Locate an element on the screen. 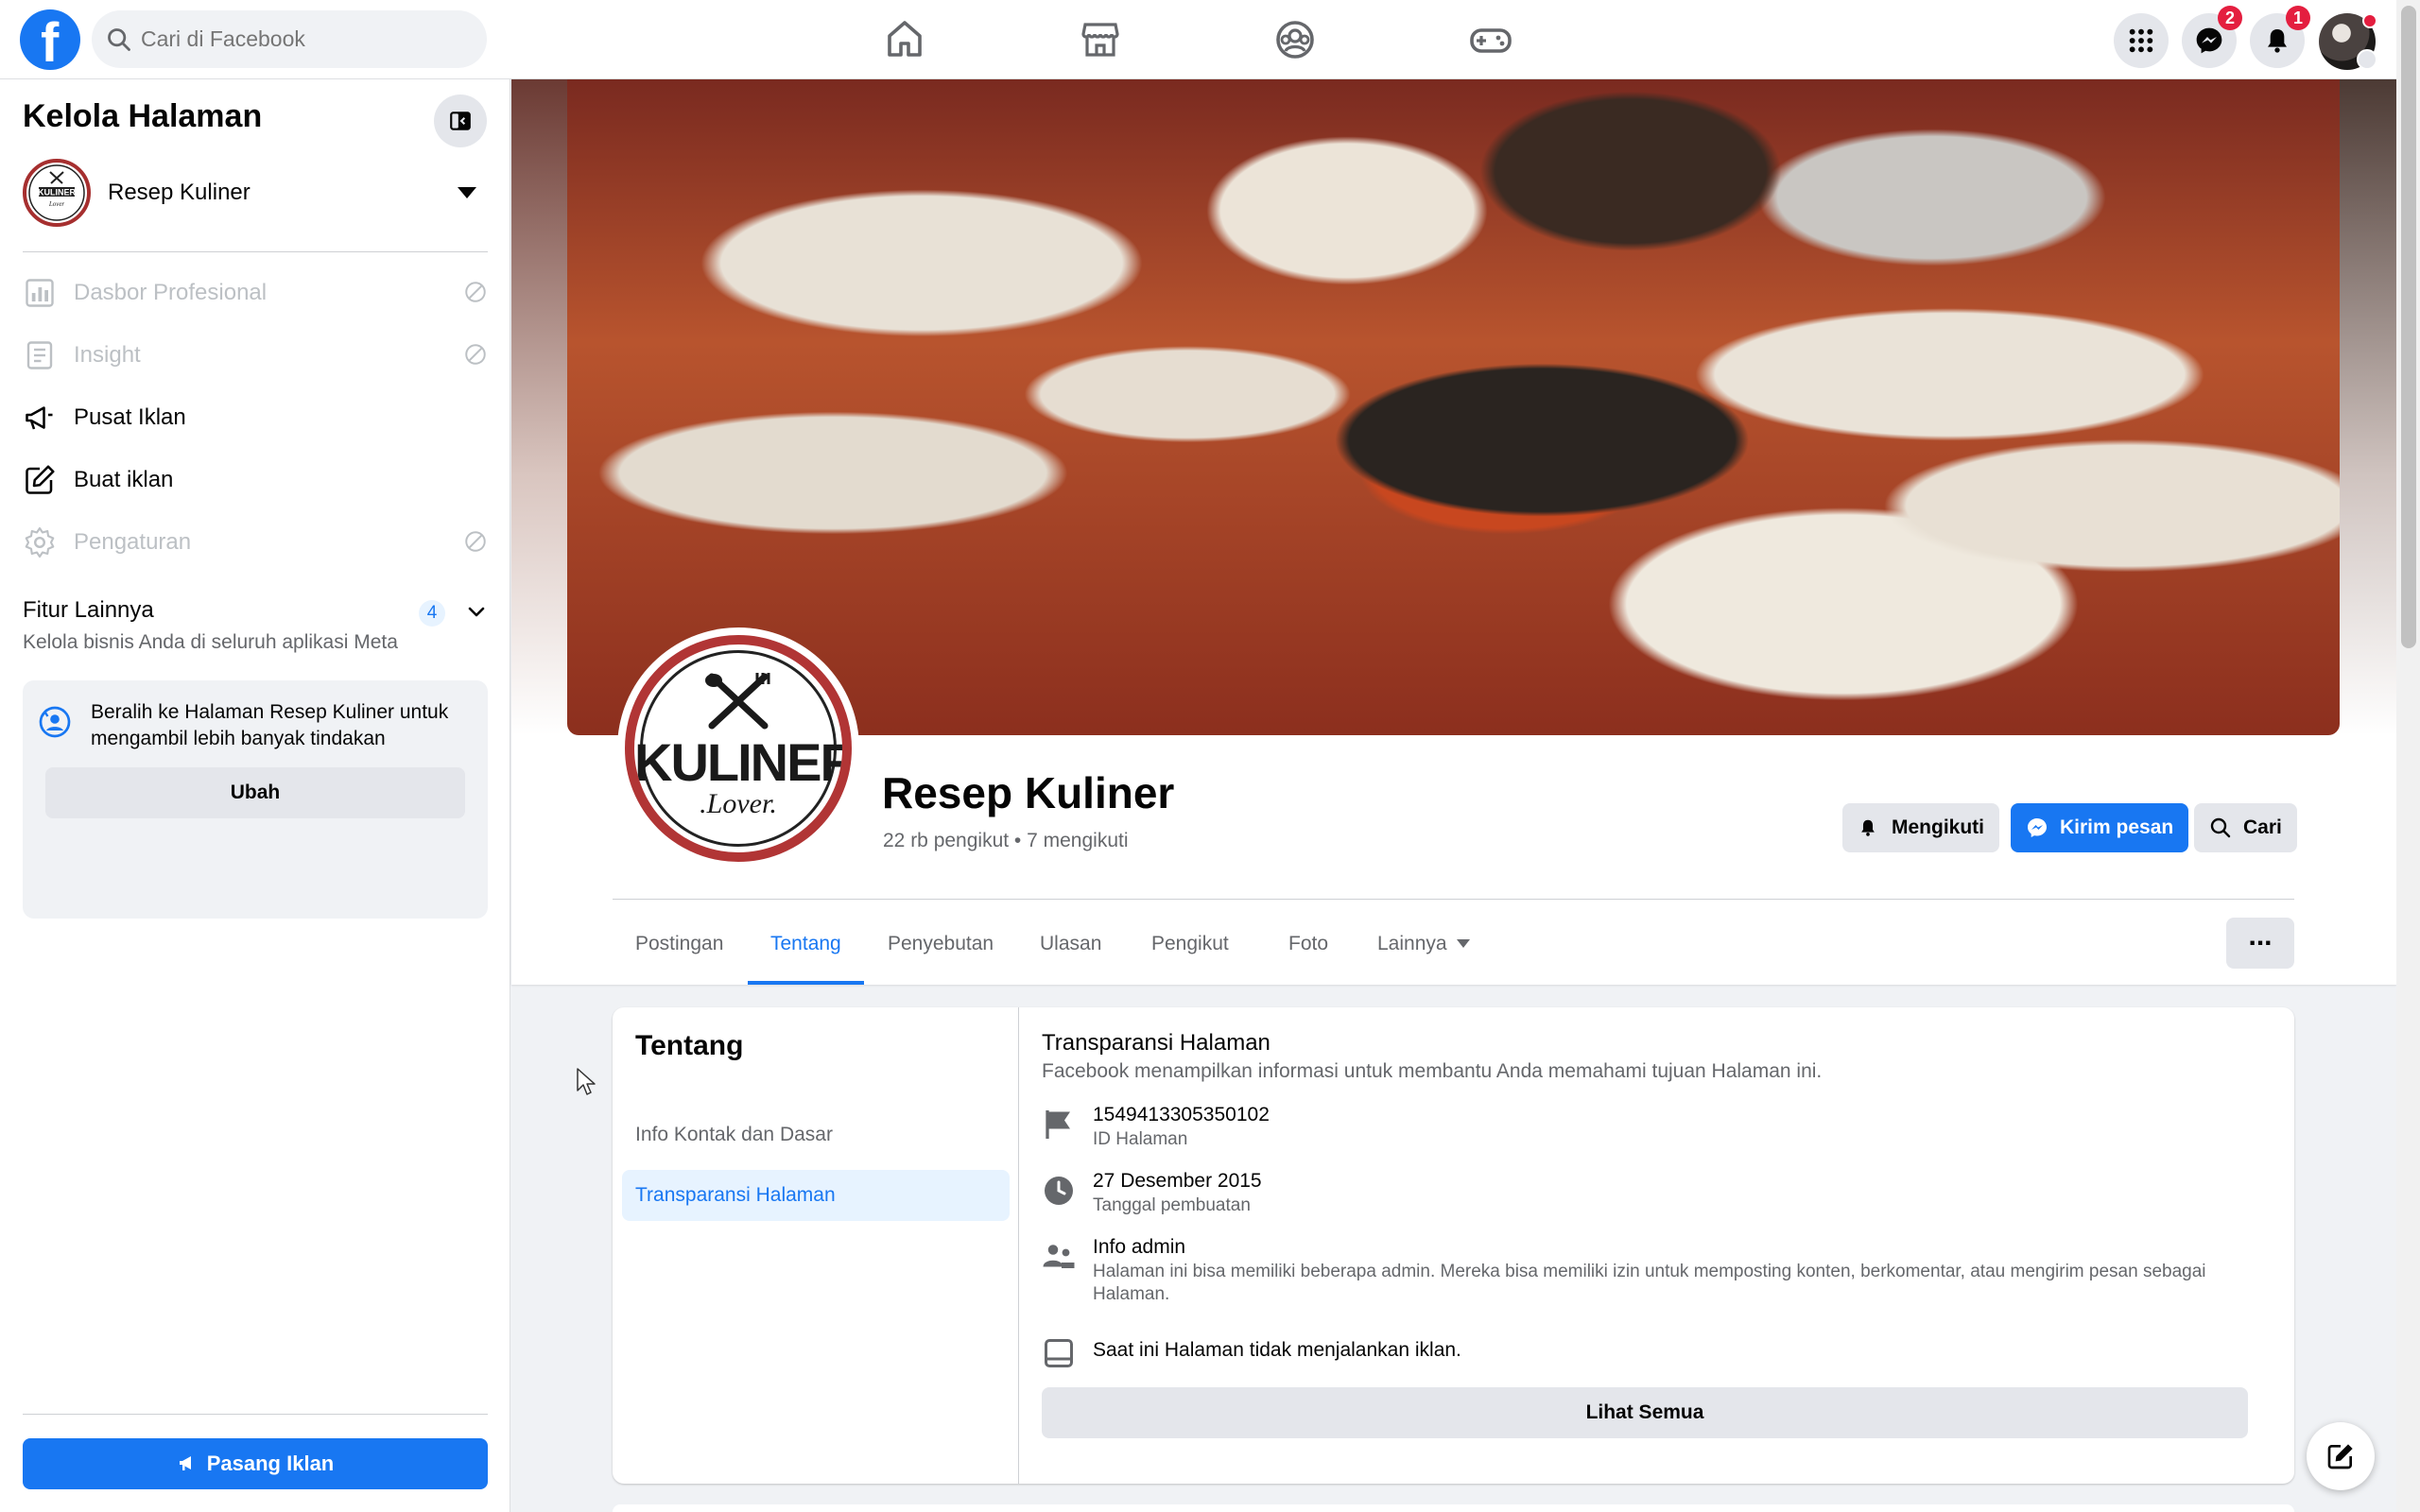 The width and height of the screenshot is (2420, 1512). new-message-button is located at coordinates (2341, 1456).